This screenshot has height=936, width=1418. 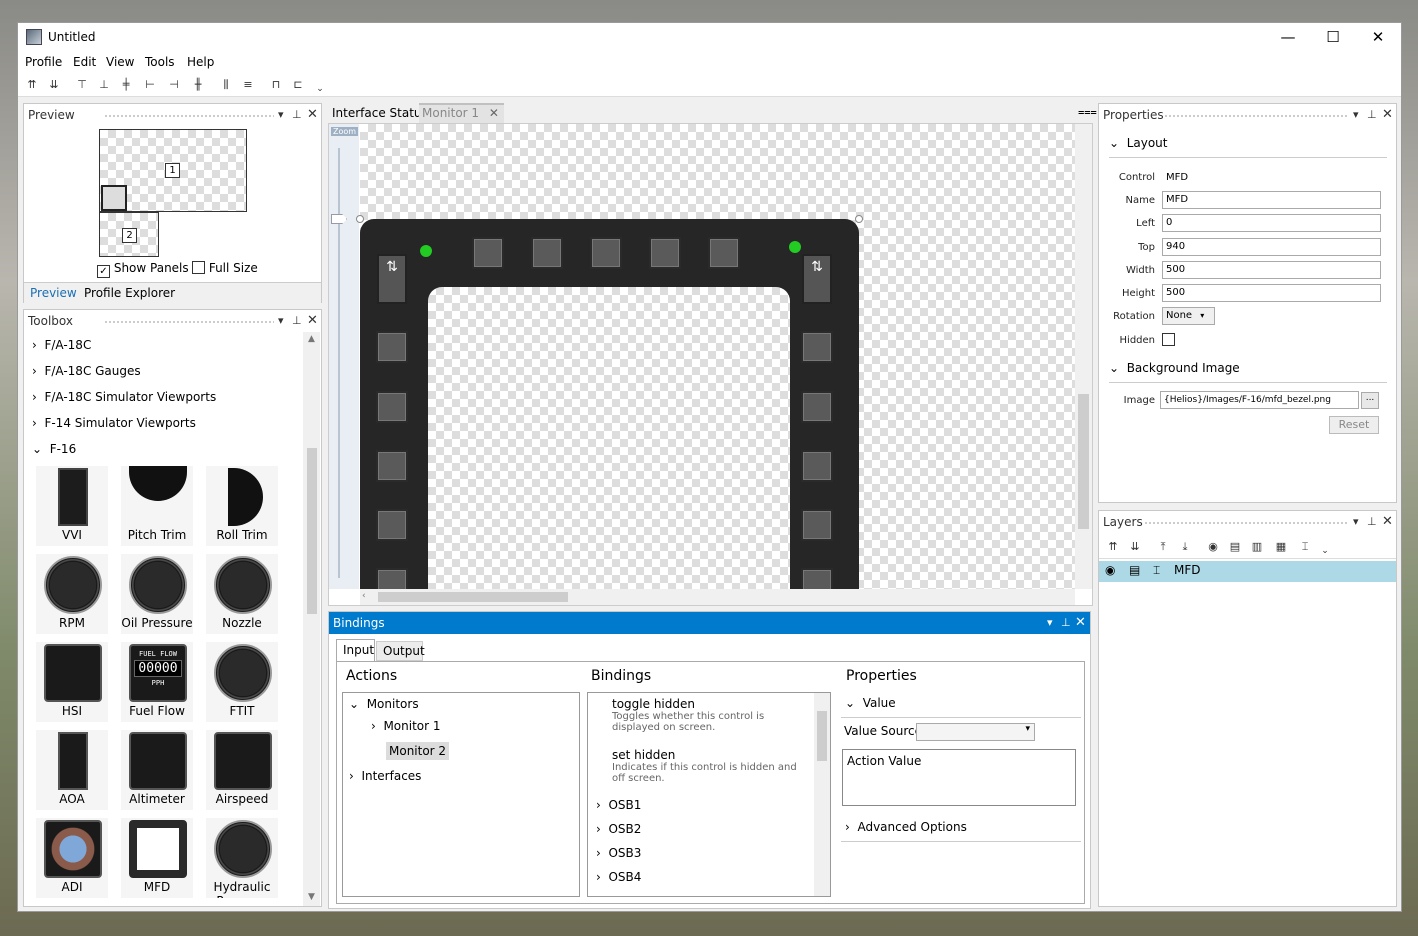 What do you see at coordinates (72, 506) in the screenshot?
I see `tool-vvi: VVI` at bounding box center [72, 506].